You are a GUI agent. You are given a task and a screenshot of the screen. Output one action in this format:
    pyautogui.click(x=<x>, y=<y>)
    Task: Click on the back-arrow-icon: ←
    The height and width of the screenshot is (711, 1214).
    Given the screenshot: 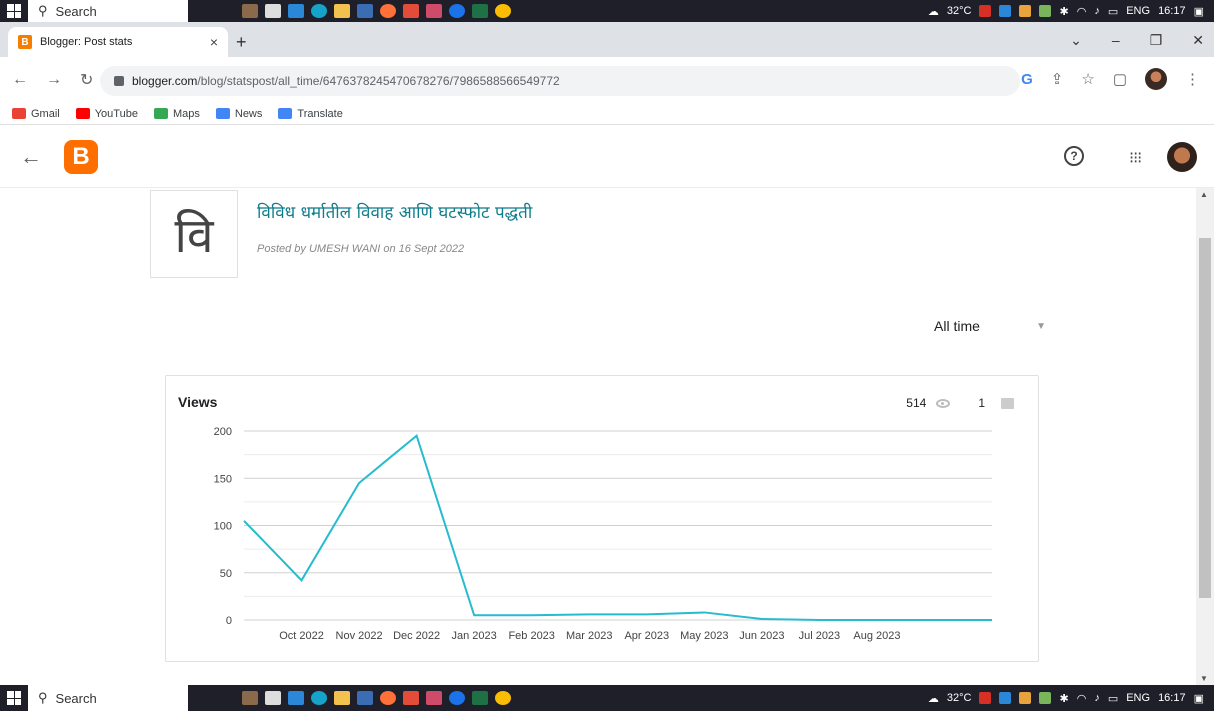 What is the action you would take?
    pyautogui.click(x=31, y=157)
    